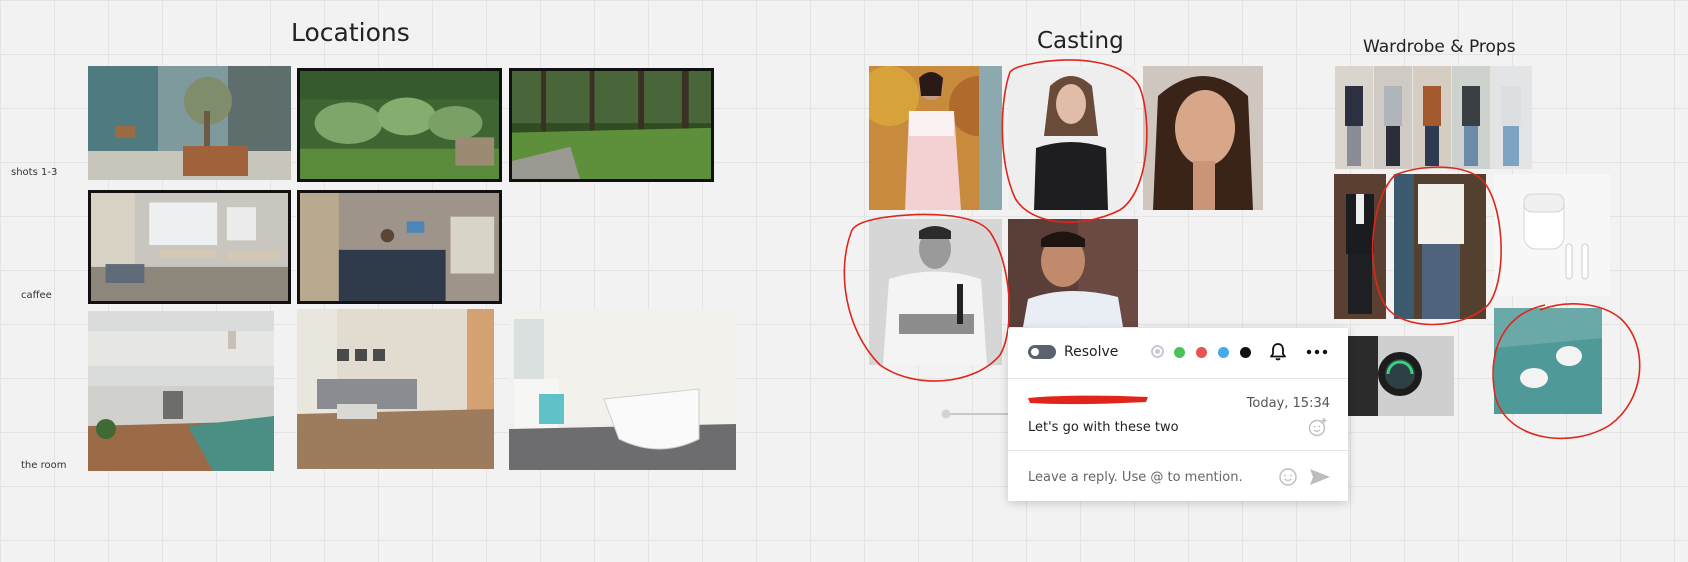  Describe the element at coordinates (1103, 427) in the screenshot. I see `comment-text: Let's go with these two` at that location.